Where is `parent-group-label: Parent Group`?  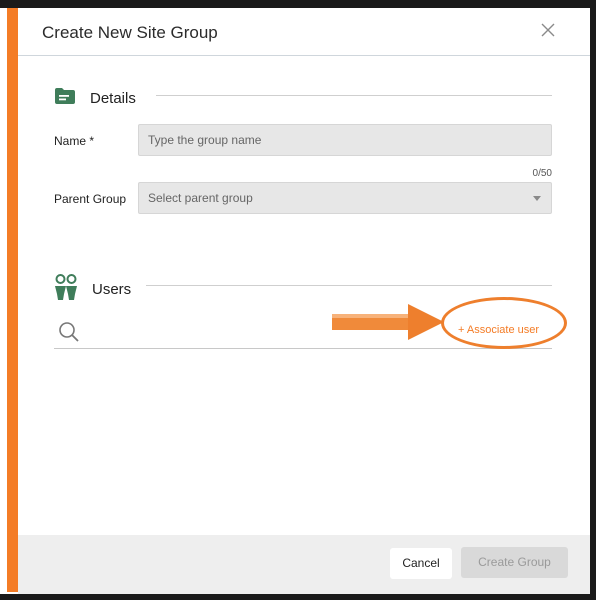
parent-group-label: Parent Group is located at coordinates (90, 199).